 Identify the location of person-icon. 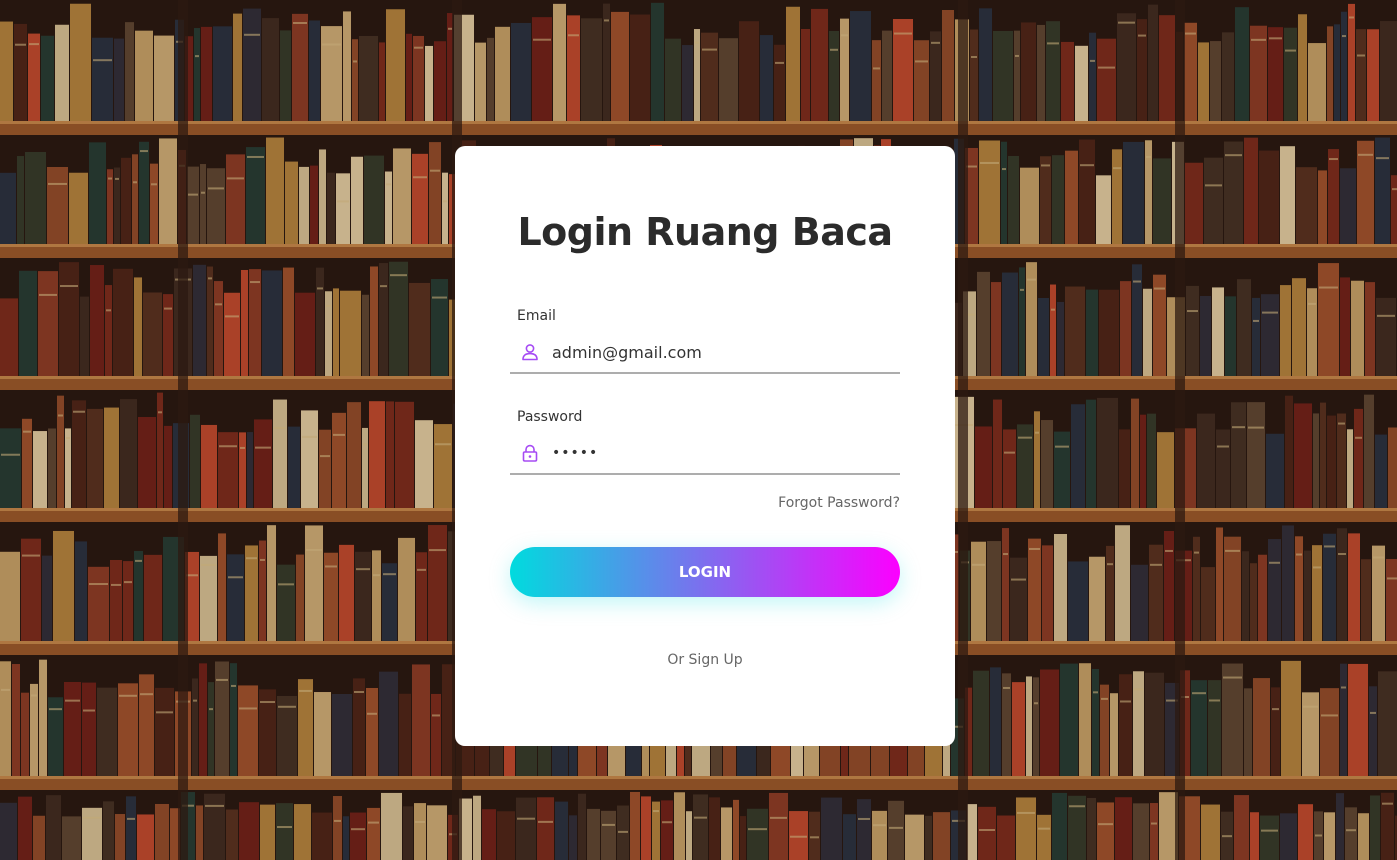
(530, 352).